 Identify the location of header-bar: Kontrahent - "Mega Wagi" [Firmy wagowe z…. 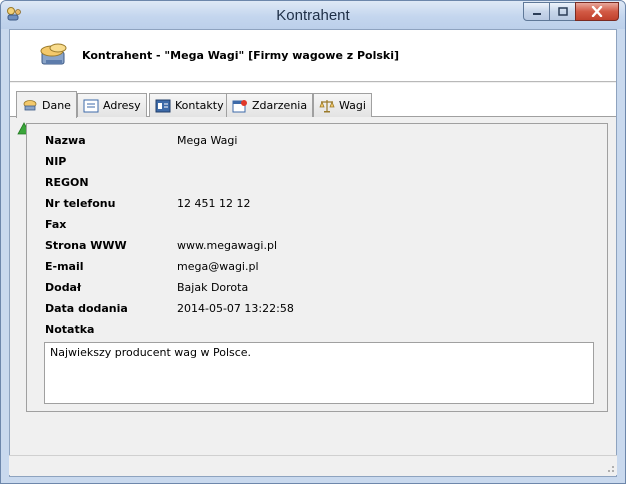
(313, 56).